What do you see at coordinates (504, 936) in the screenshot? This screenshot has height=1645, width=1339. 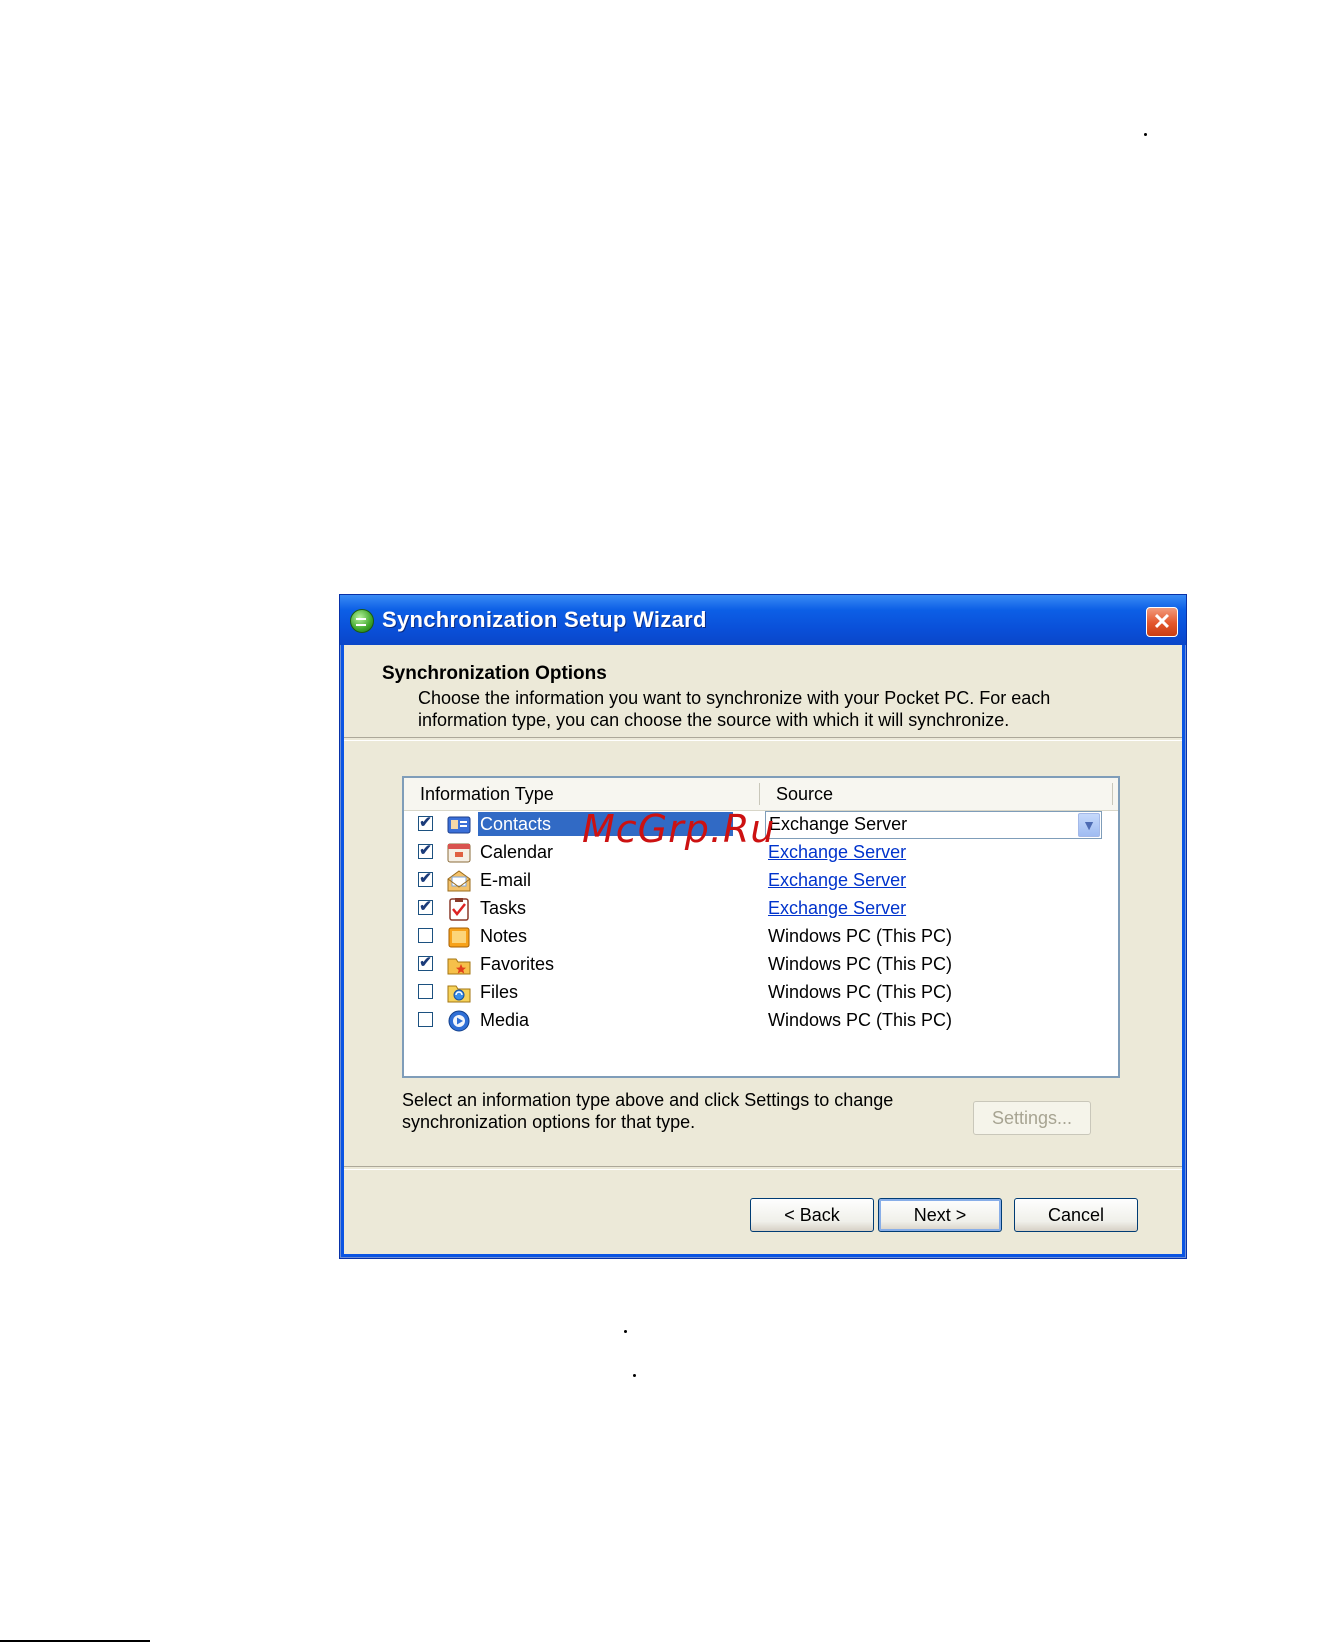 I see `list-item-label: Notes` at bounding box center [504, 936].